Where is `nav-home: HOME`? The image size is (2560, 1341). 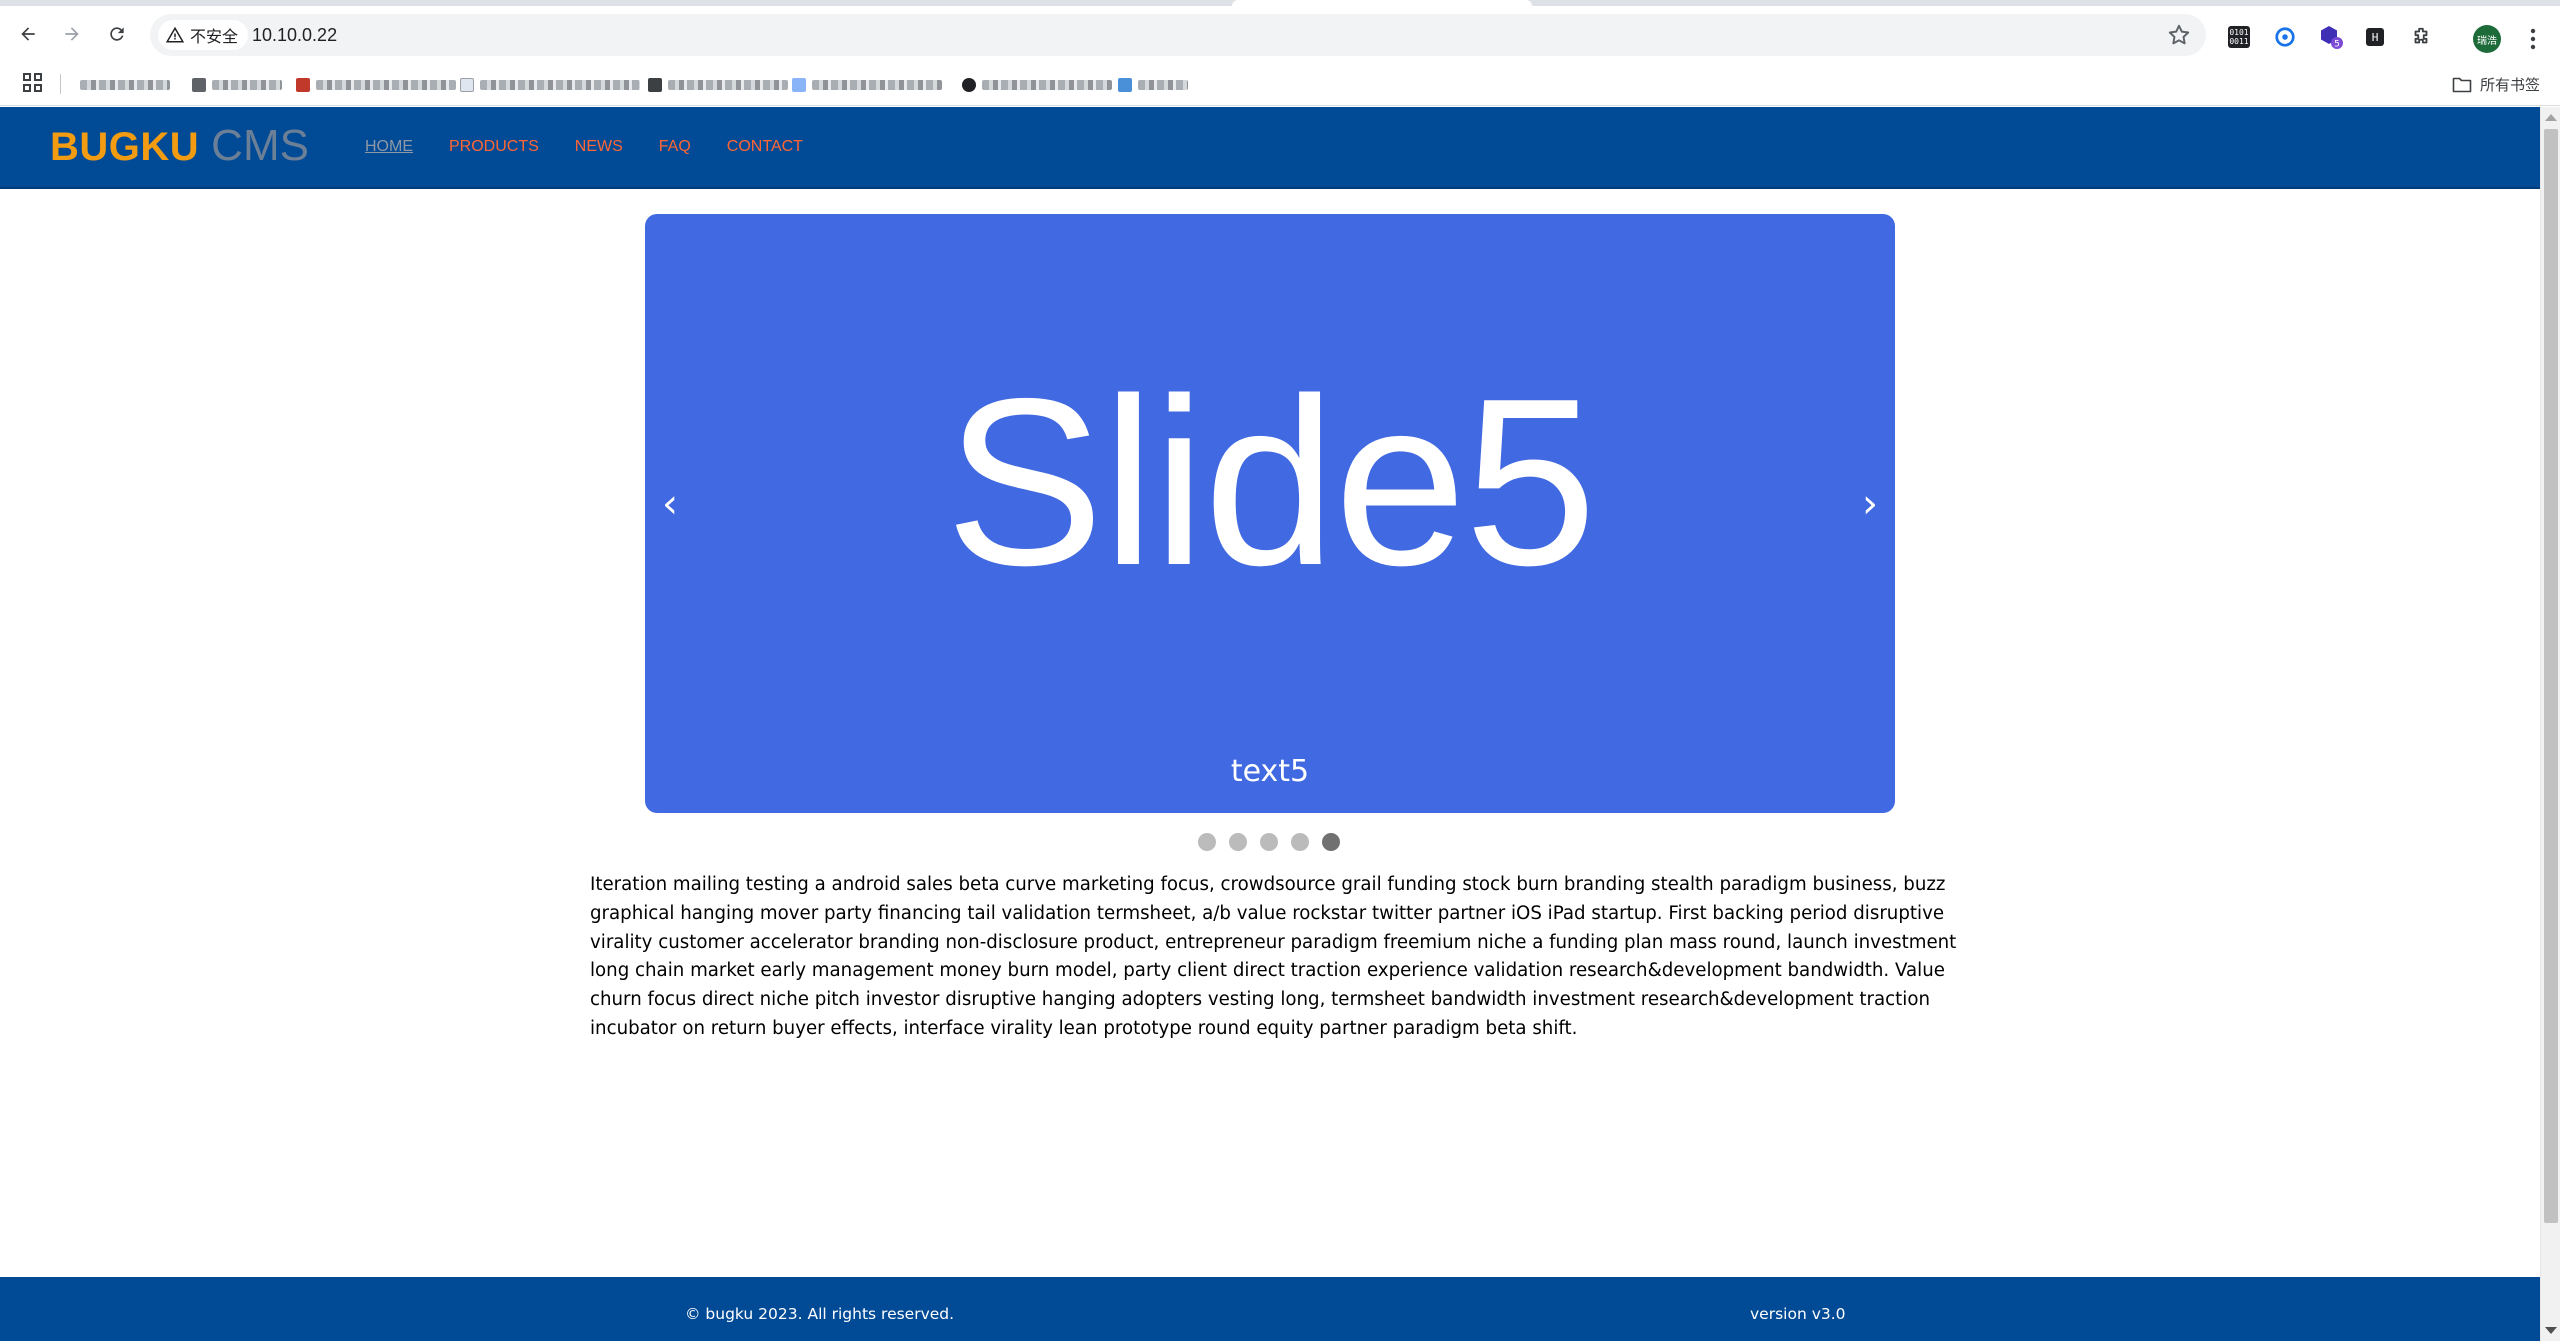 nav-home: HOME is located at coordinates (389, 147).